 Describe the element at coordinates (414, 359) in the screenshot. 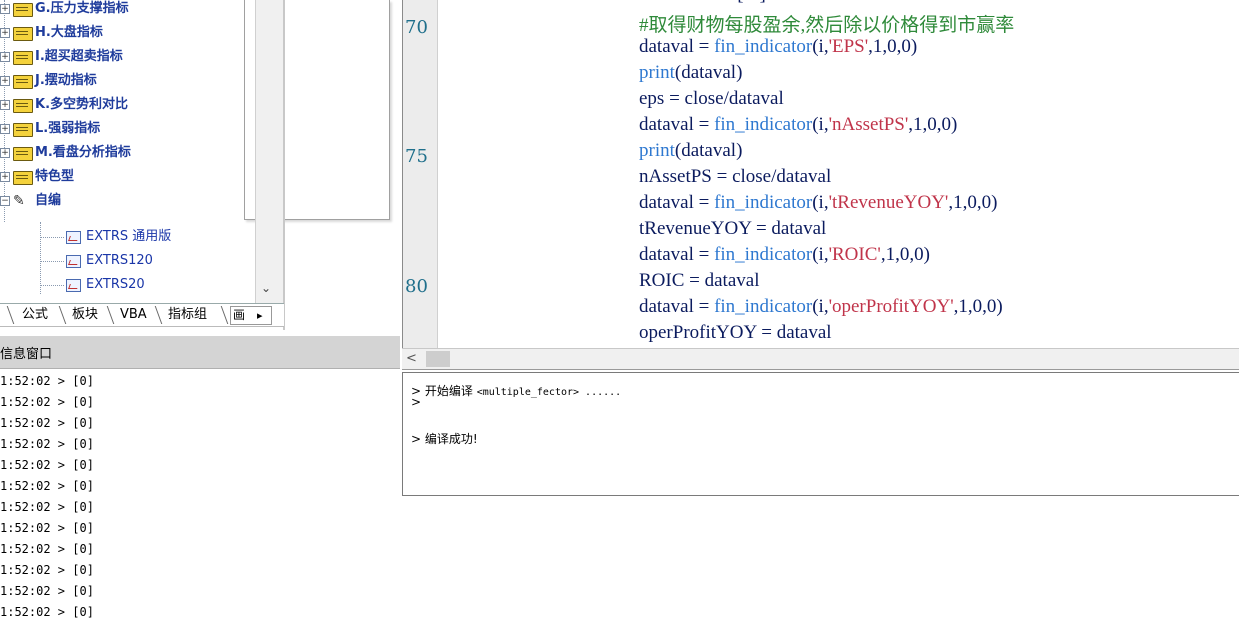

I see `scroll-left-arrow-icon: <` at that location.